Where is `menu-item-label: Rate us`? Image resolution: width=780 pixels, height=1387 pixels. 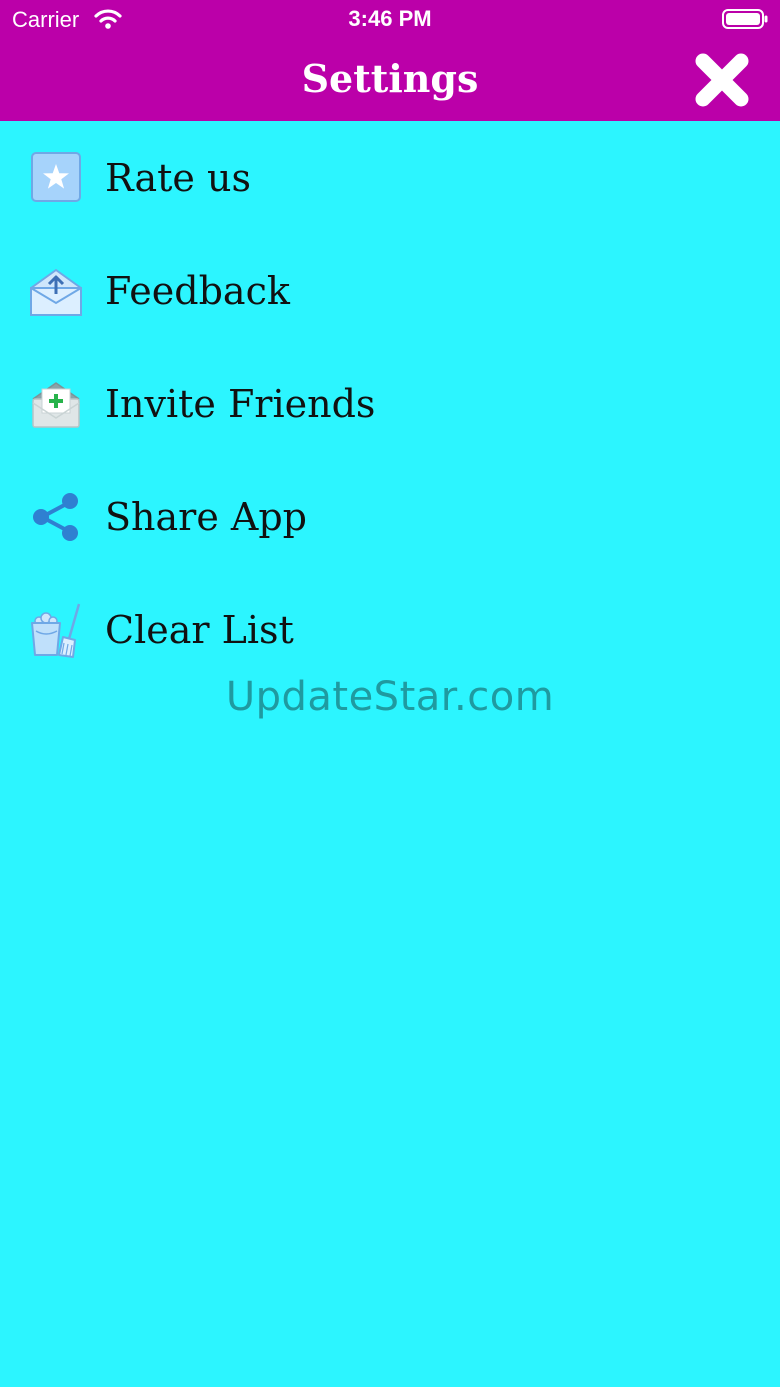 menu-item-label: Rate us is located at coordinates (178, 178).